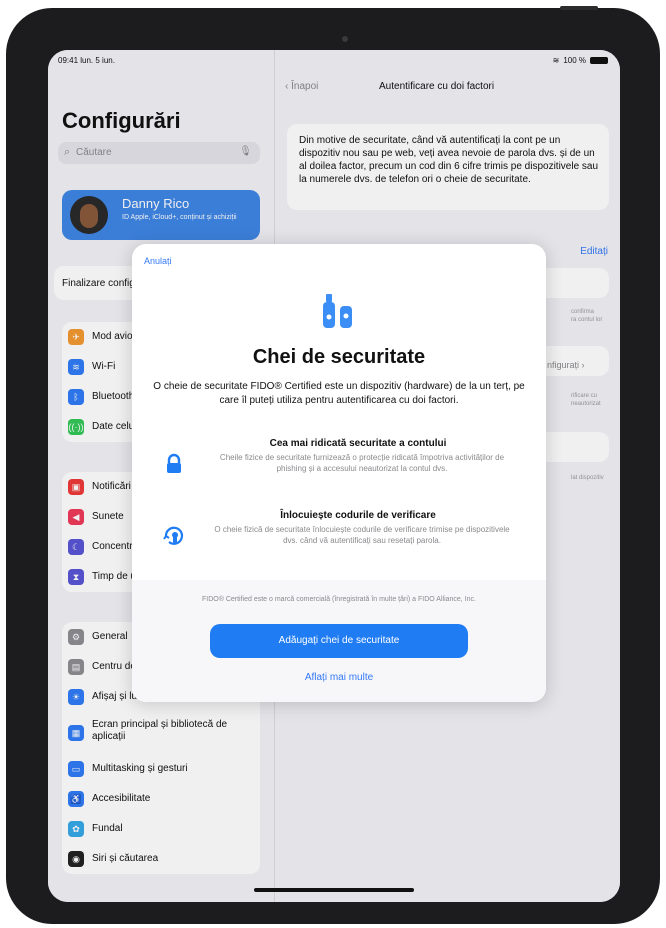 The width and height of the screenshot is (666, 928). I want to click on volume-button, so click(579, 8).